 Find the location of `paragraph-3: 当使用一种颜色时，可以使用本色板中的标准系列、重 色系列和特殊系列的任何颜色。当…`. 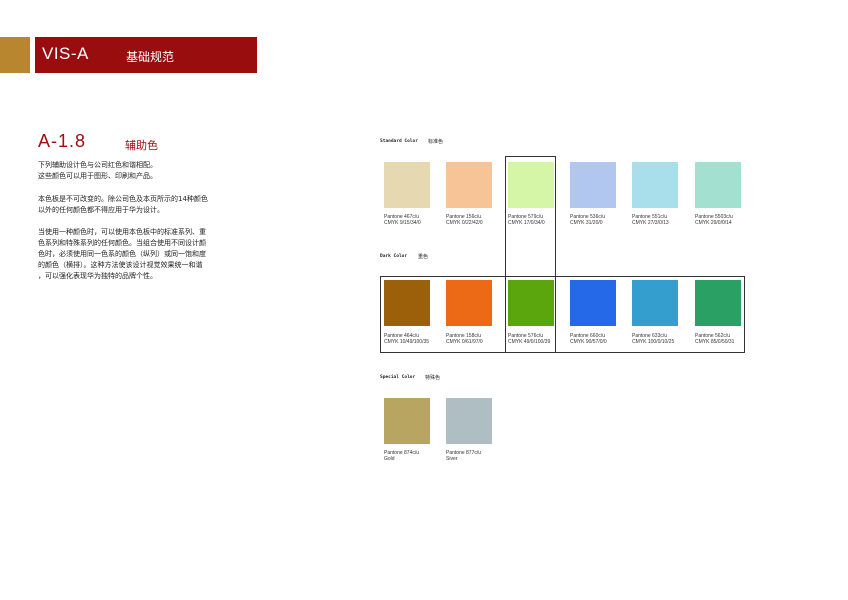

paragraph-3: 当使用一种颜色时，可以使用本色板中的标准系列、重 色系列和特殊系列的任何颜色。当… is located at coordinates (133, 254).